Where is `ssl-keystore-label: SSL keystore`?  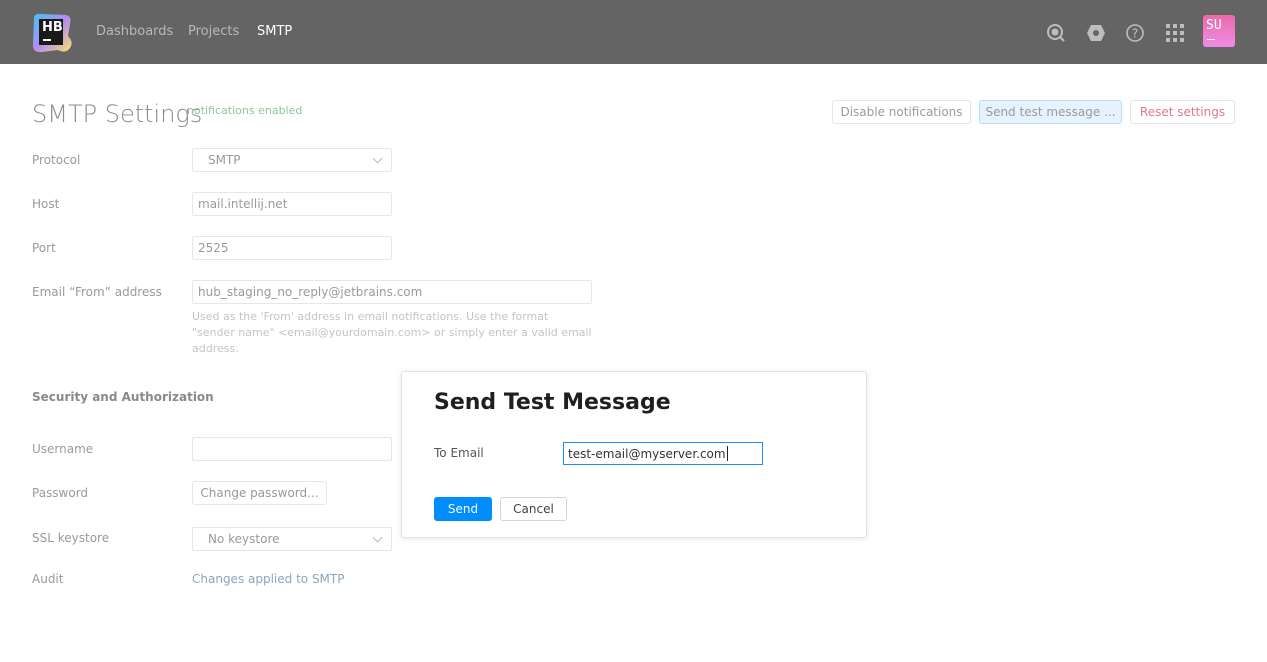
ssl-keystore-label: SSL keystore is located at coordinates (71, 538).